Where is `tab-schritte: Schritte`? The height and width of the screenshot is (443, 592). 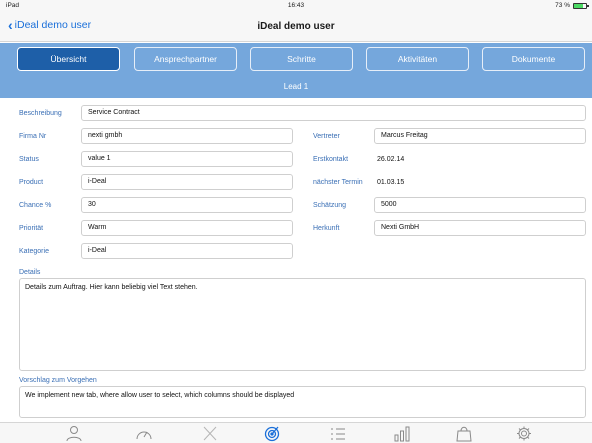 tab-schritte: Schritte is located at coordinates (301, 59).